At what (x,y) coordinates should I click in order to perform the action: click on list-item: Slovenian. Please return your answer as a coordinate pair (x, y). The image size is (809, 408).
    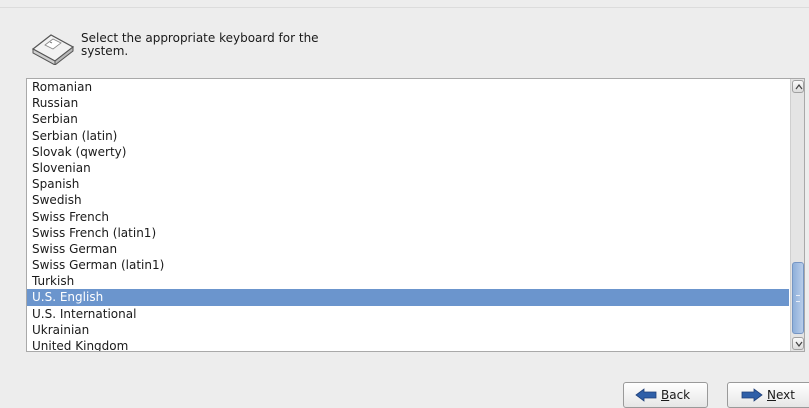
    Looking at the image, I should click on (408, 168).